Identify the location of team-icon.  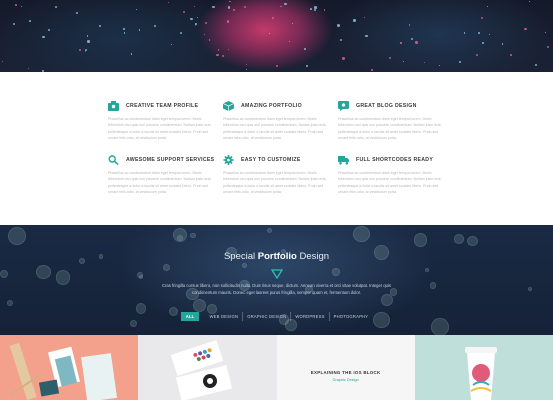
(113, 106).